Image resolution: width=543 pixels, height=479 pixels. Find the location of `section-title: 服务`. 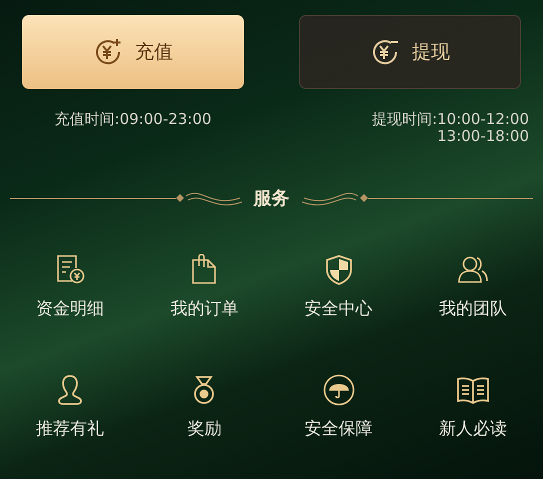

section-title: 服务 is located at coordinates (271, 198).